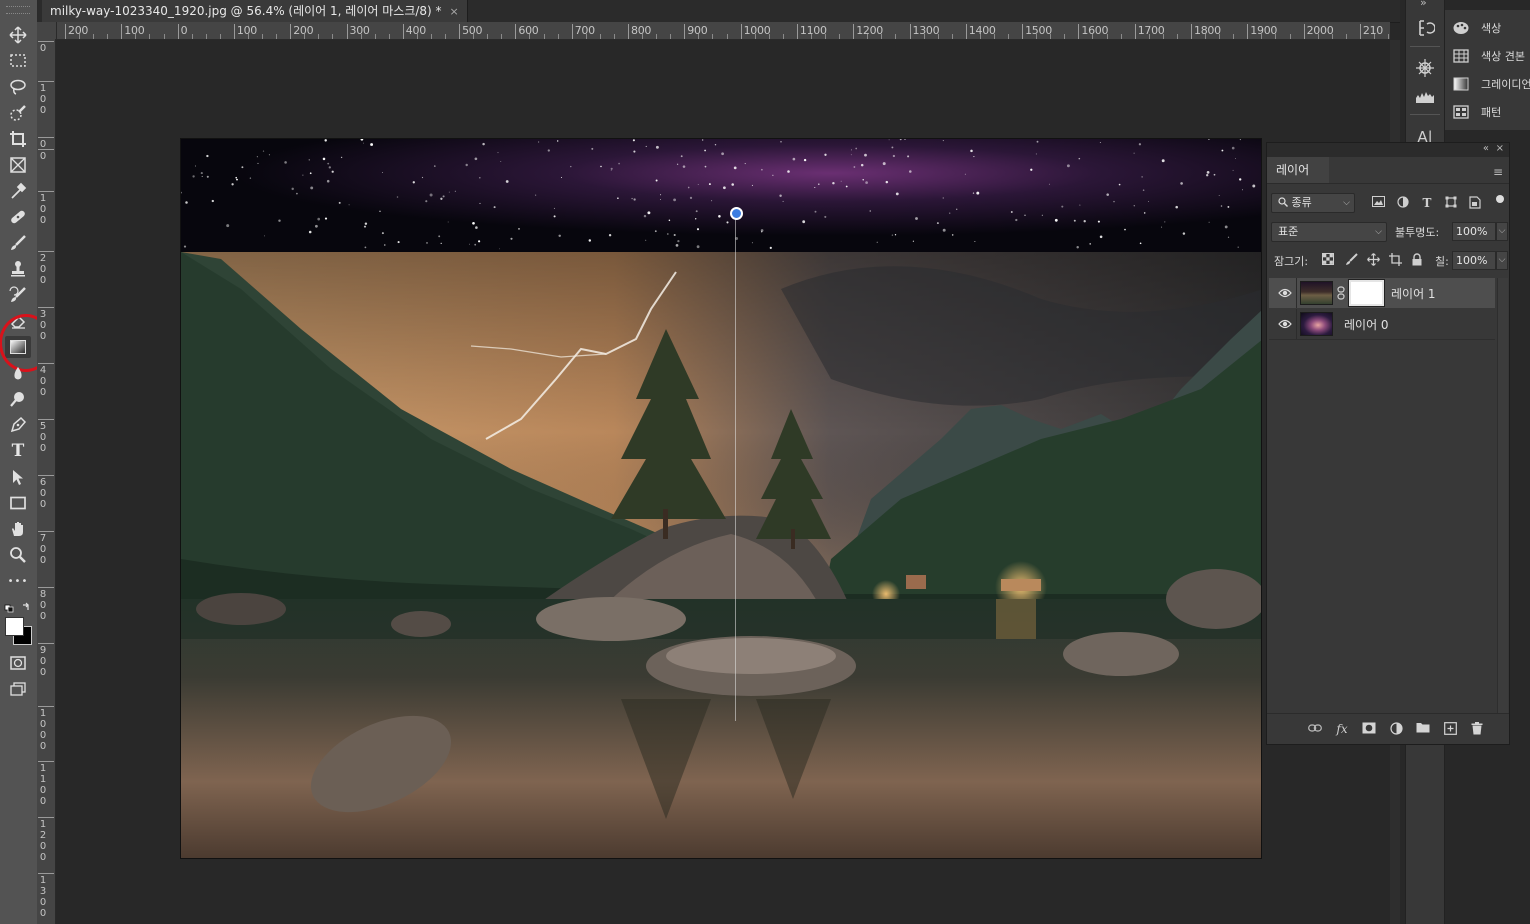 The width and height of the screenshot is (1530, 924). Describe the element at coordinates (1491, 112) in the screenshot. I see `patterns-panel-label: 패턴` at that location.